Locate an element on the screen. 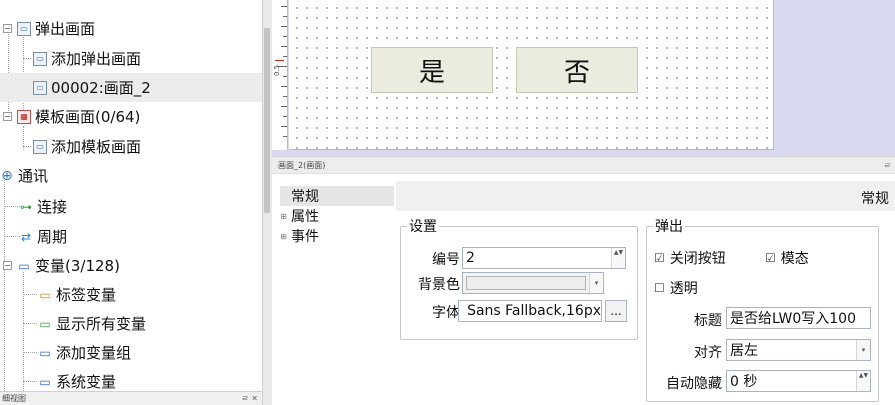  tree-item-label: 添加变量组 is located at coordinates (94, 353).